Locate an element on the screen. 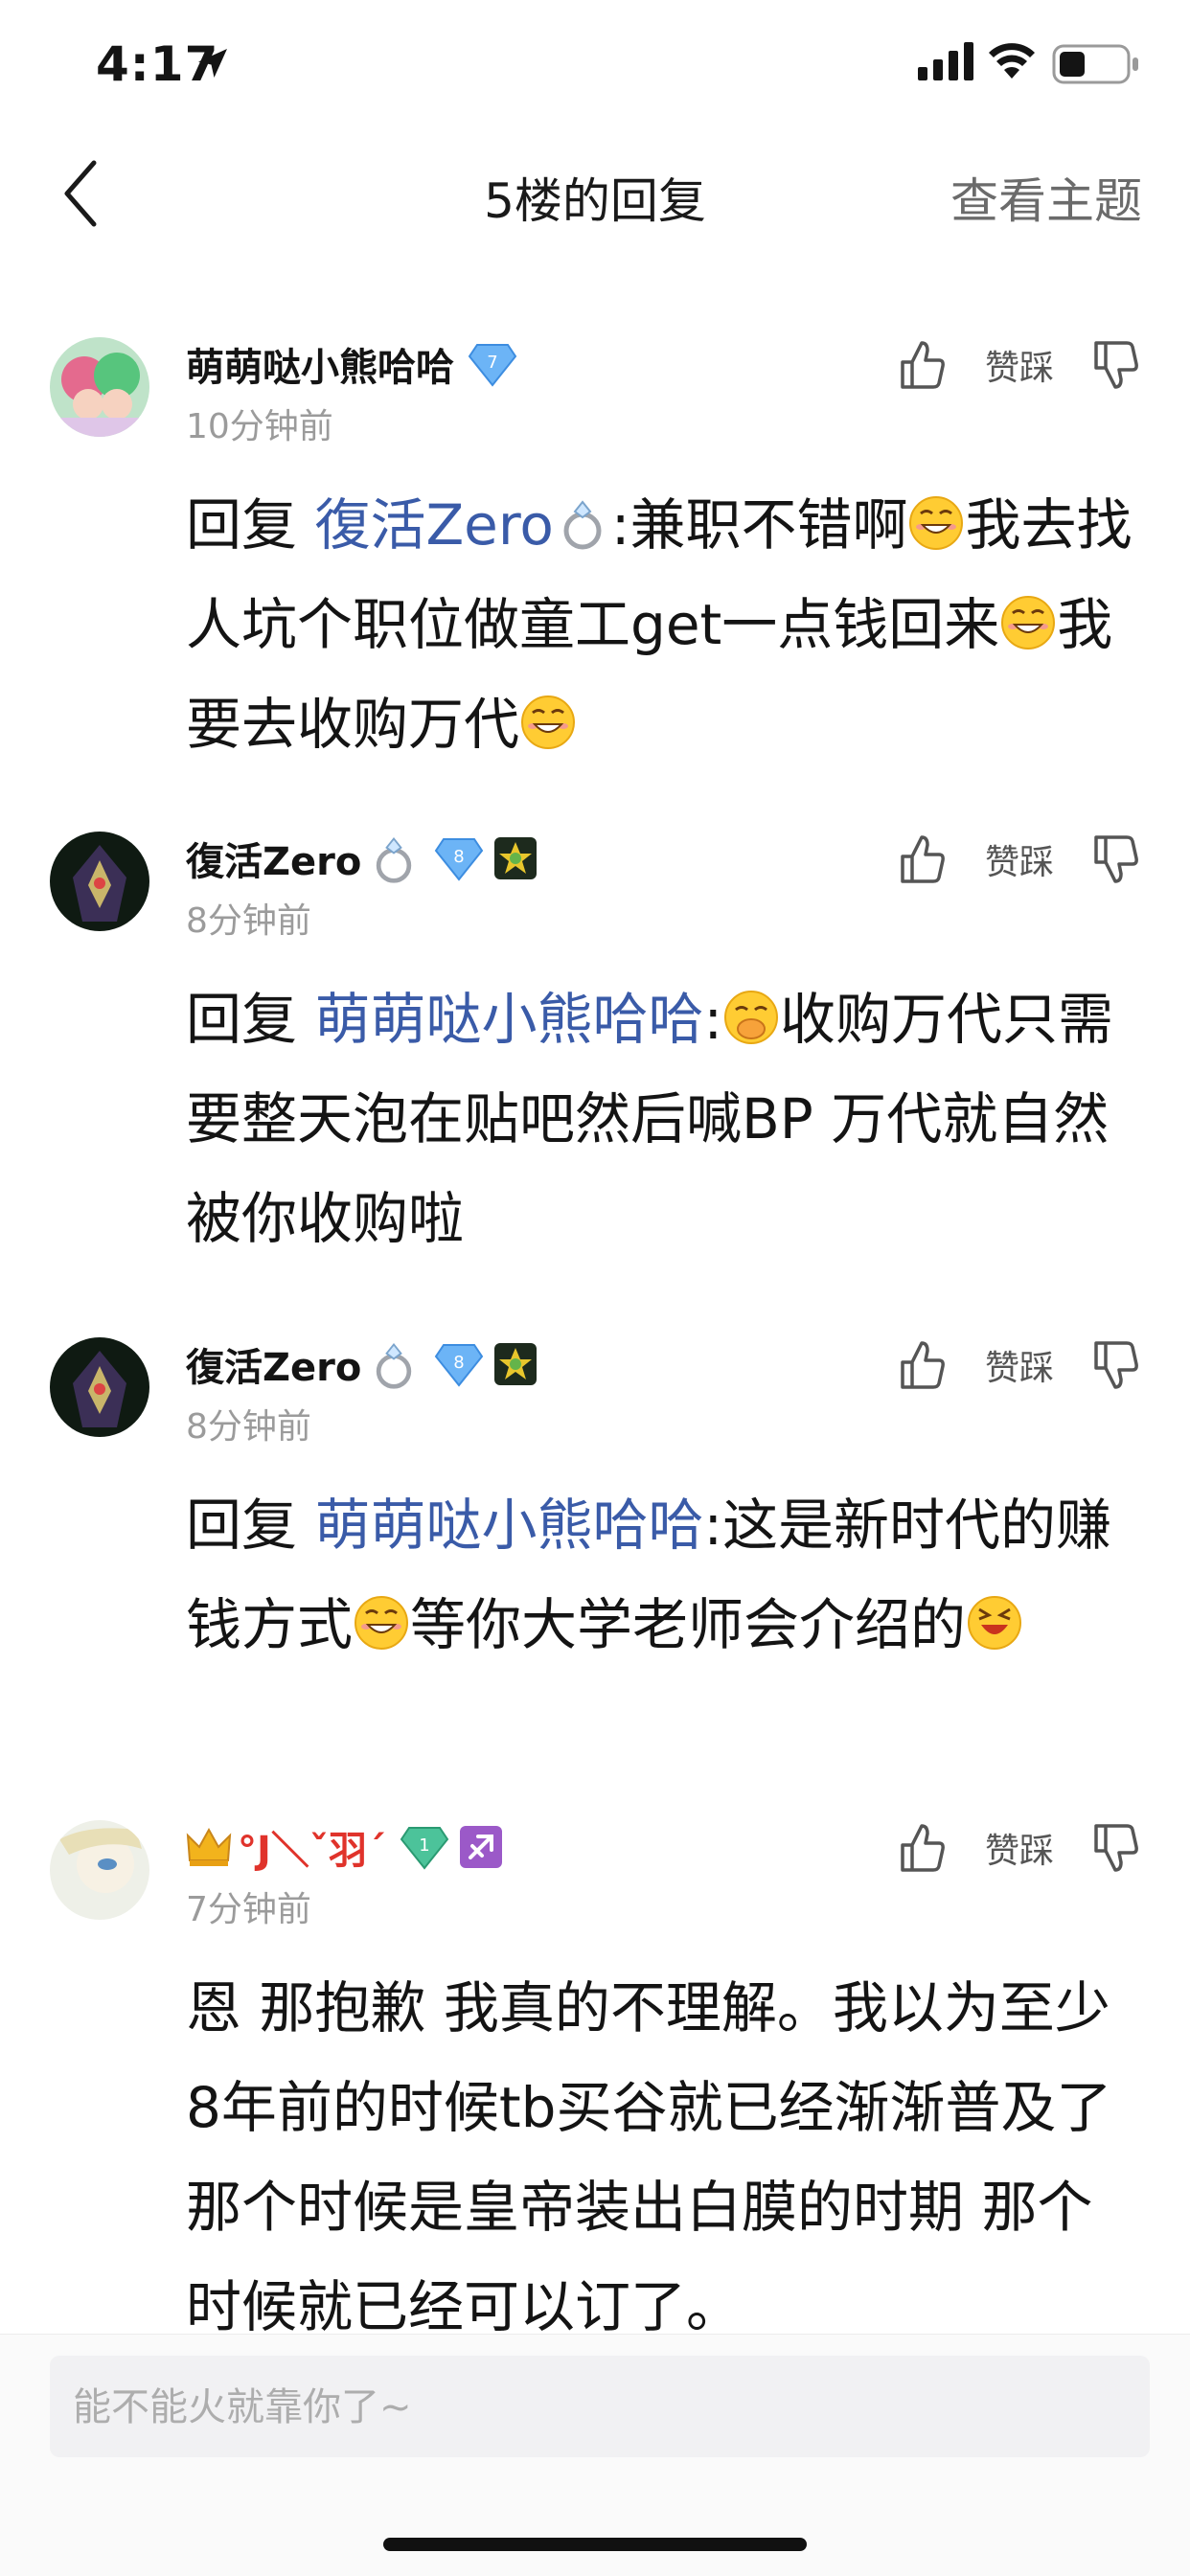 This screenshot has width=1190, height=2576. reply-input-box is located at coordinates (600, 2407).